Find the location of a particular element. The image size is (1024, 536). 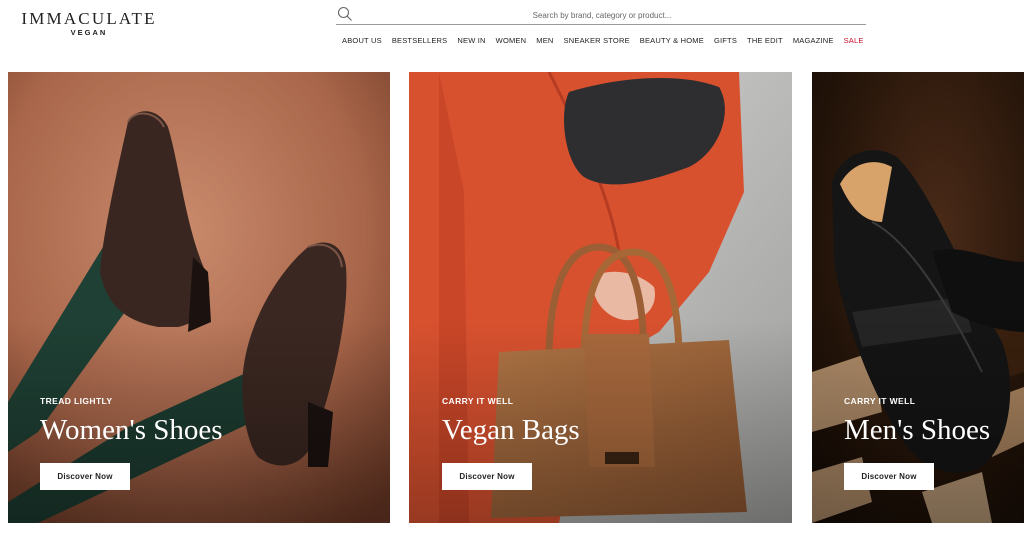

nav-gifts: GIFTS is located at coordinates (725, 42).